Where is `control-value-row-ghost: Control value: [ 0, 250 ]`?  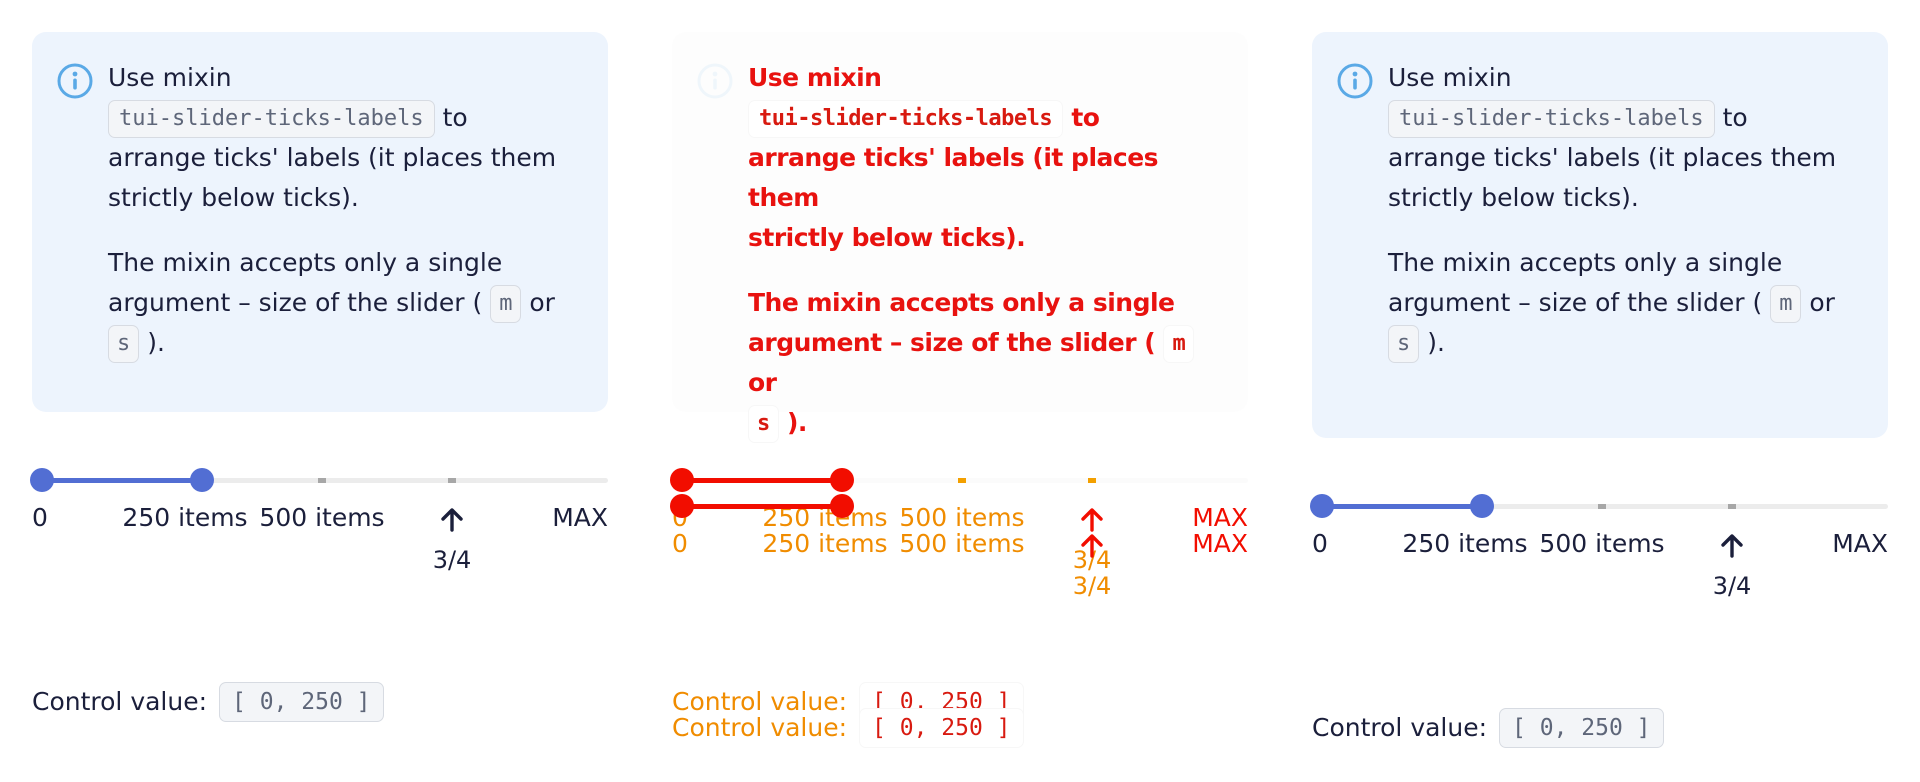 control-value-row-ghost: Control value: [ 0, 250 ] is located at coordinates (848, 728).